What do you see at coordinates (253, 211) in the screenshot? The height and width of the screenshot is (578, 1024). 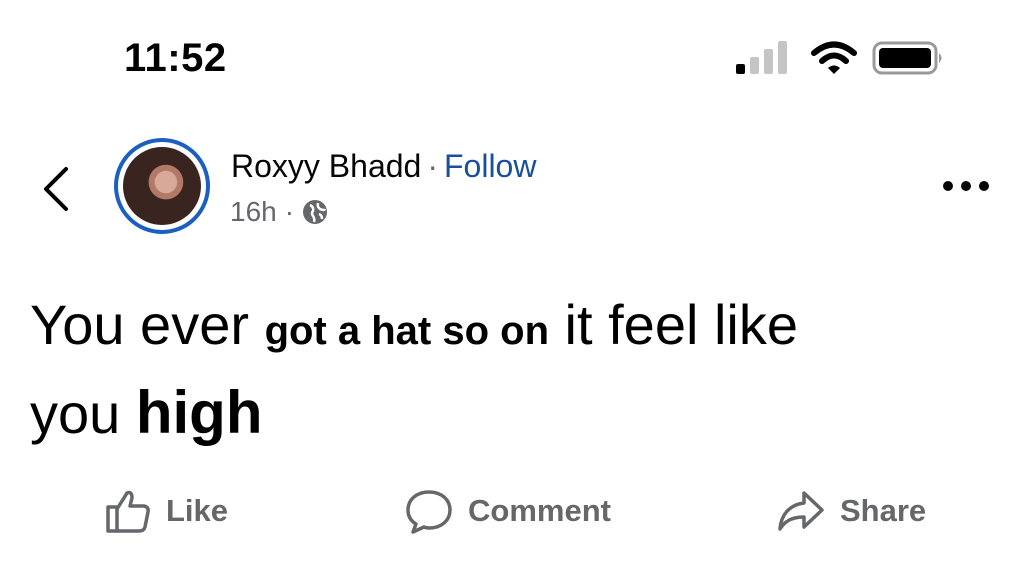 I see `post-timestamp: 16h` at bounding box center [253, 211].